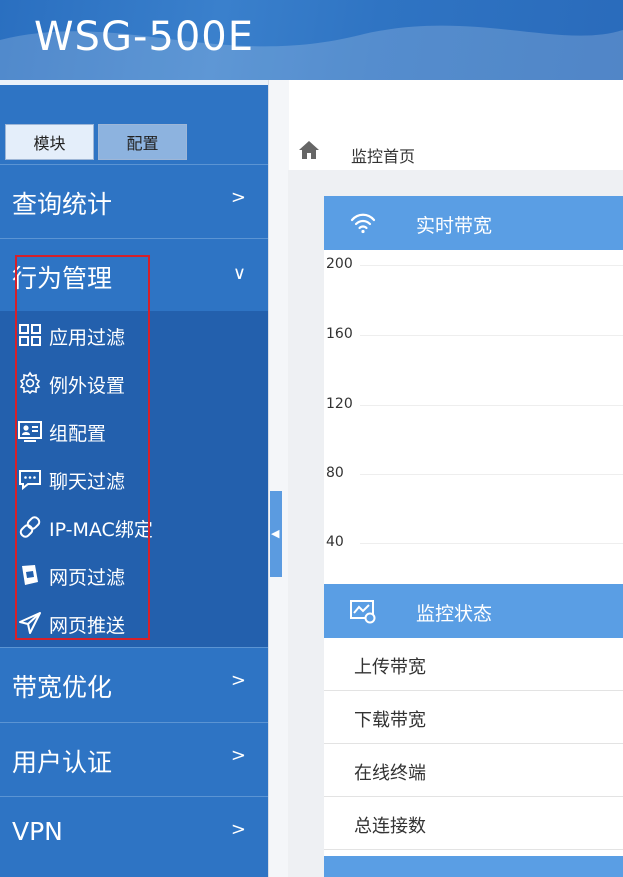 The image size is (623, 877). What do you see at coordinates (473, 823) in the screenshot?
I see `status-row-connections: 总连接数` at bounding box center [473, 823].